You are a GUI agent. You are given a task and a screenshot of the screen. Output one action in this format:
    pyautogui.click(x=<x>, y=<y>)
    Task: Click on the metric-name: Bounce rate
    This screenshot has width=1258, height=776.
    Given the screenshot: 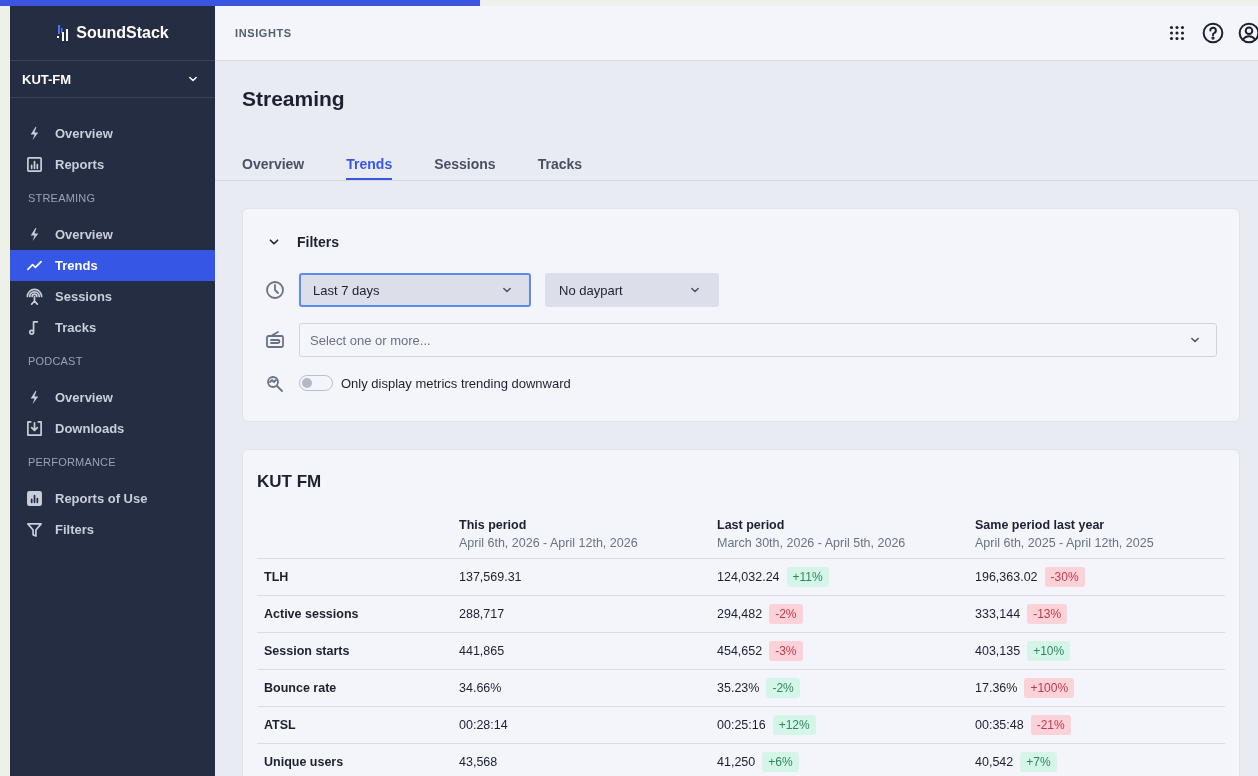 What is the action you would take?
    pyautogui.click(x=358, y=688)
    